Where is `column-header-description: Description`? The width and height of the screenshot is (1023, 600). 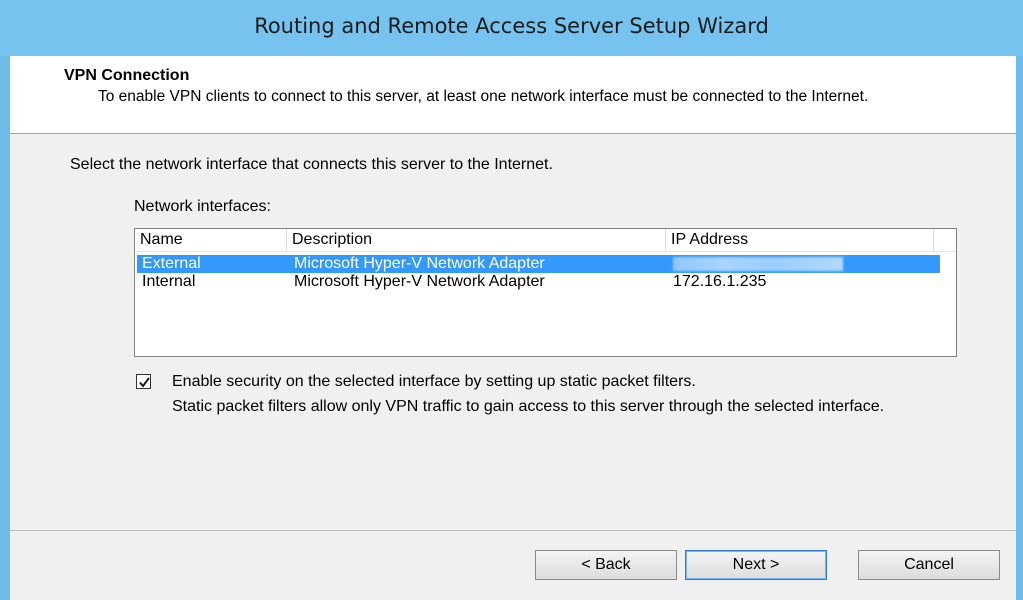 column-header-description: Description is located at coordinates (476, 240).